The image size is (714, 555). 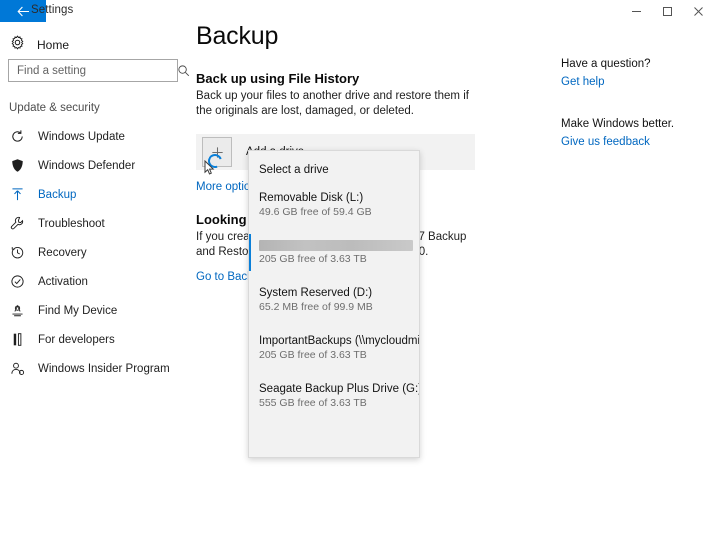 I want to click on drive-name: System Reserved (D:), so click(x=316, y=293).